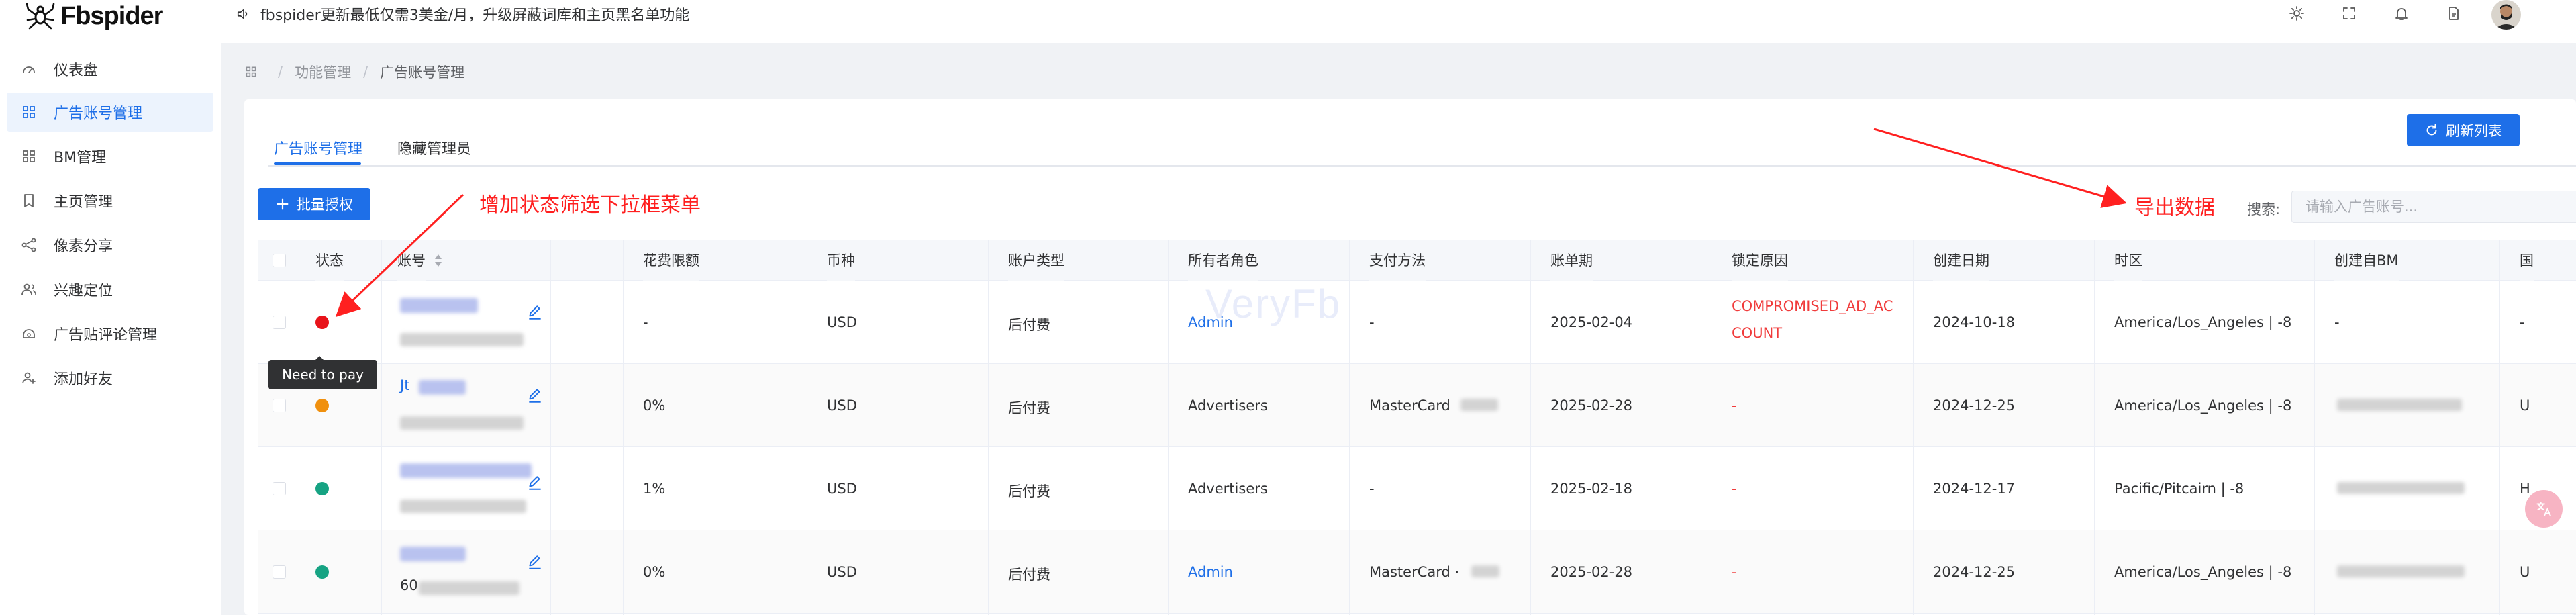 This screenshot has height=615, width=2576. I want to click on column-header-status: 状态, so click(329, 260).